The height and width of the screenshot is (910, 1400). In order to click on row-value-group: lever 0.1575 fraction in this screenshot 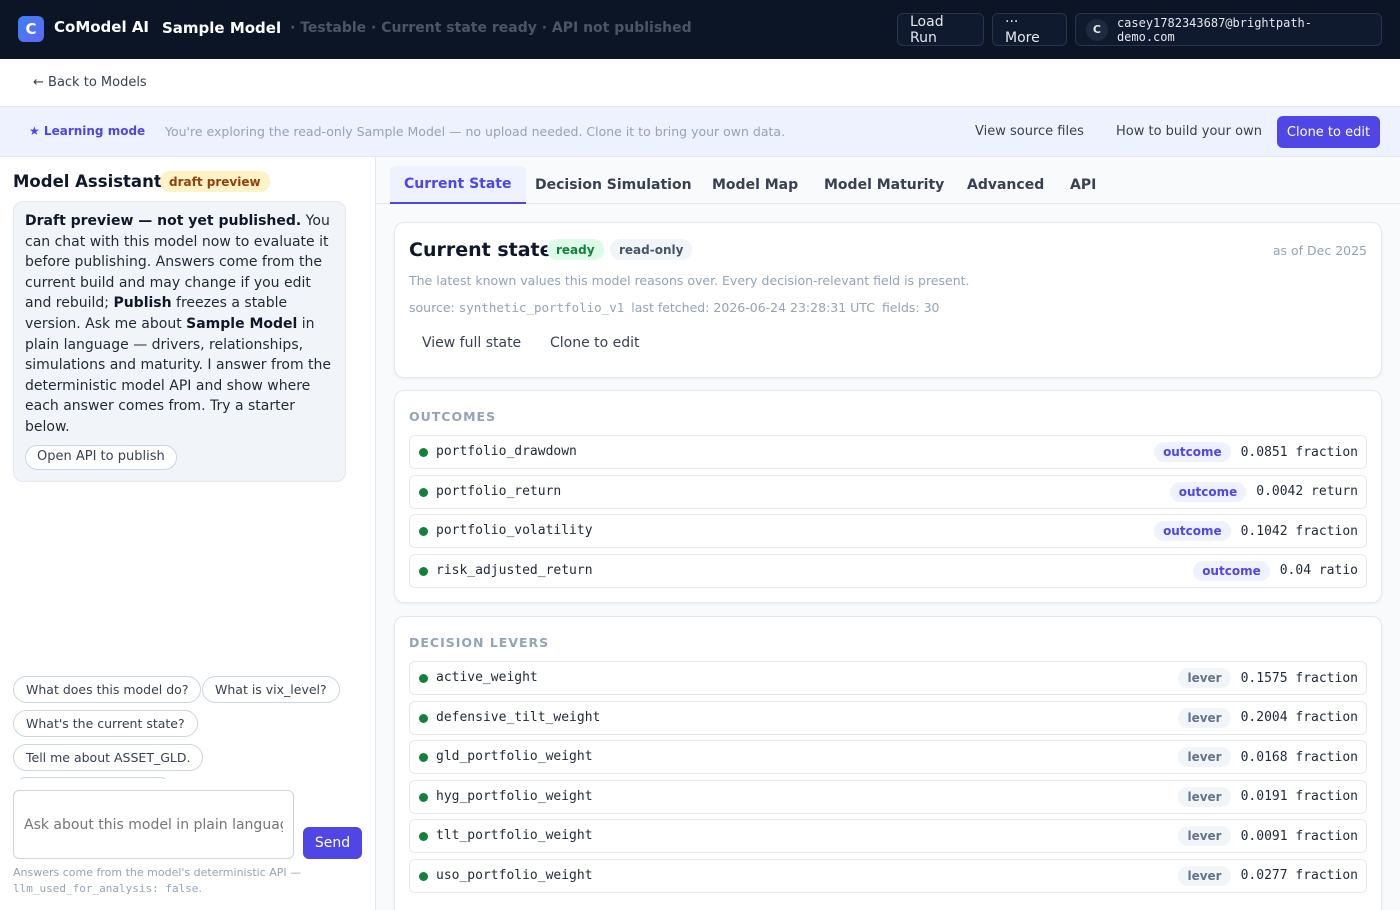, I will do `click(1268, 678)`.